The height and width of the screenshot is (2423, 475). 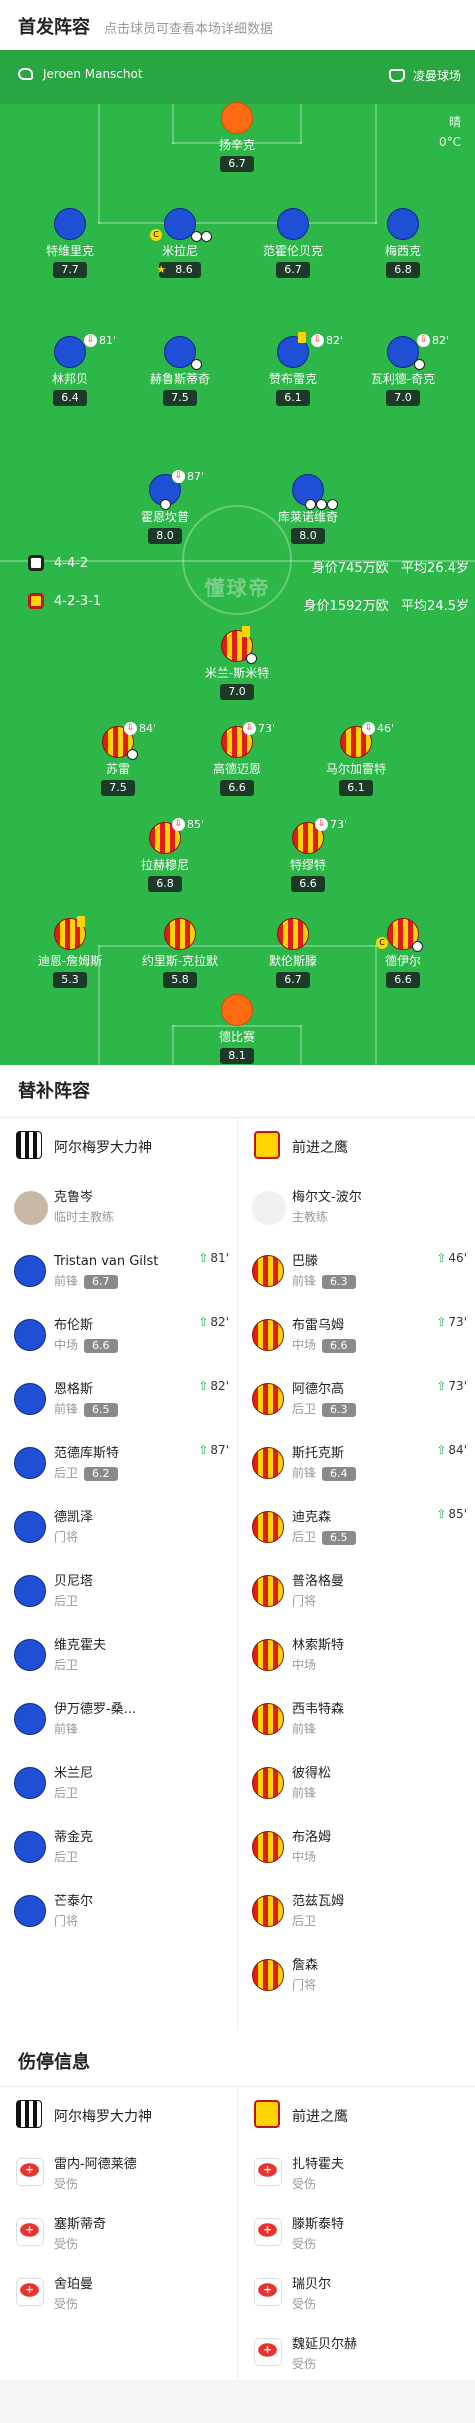 What do you see at coordinates (356, 1271) in the screenshot?
I see `sub-player: 巴滕 前锋 6.3 ⇧ 46'` at bounding box center [356, 1271].